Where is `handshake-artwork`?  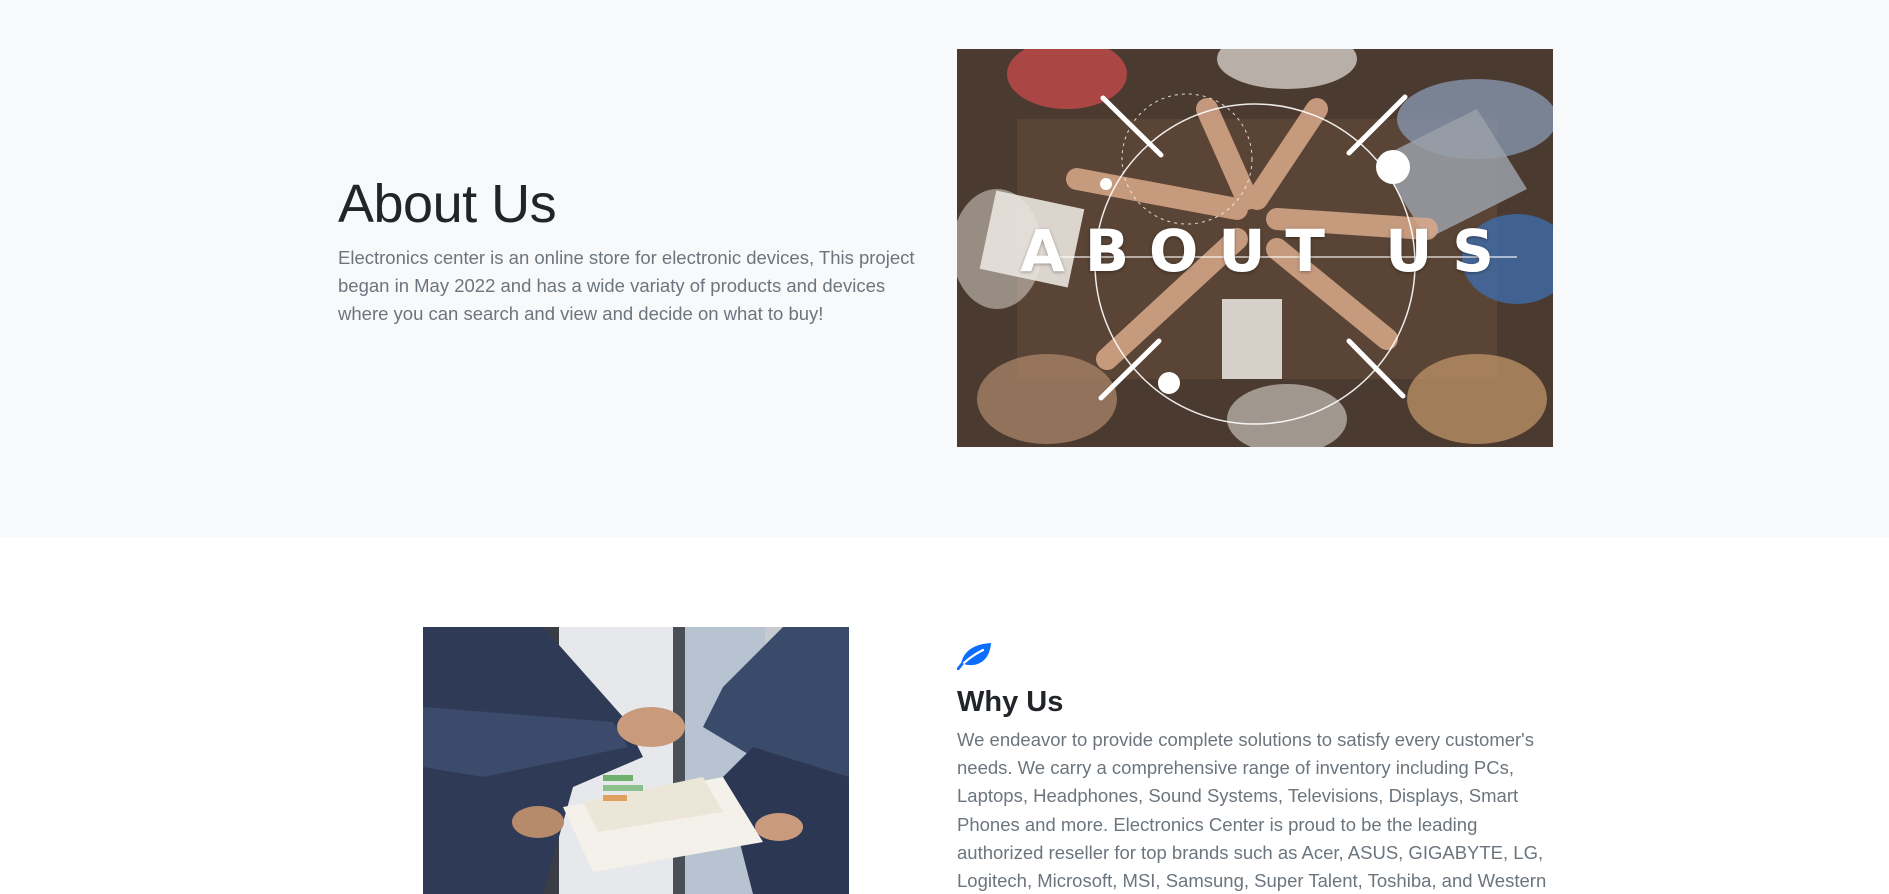 handshake-artwork is located at coordinates (636, 760).